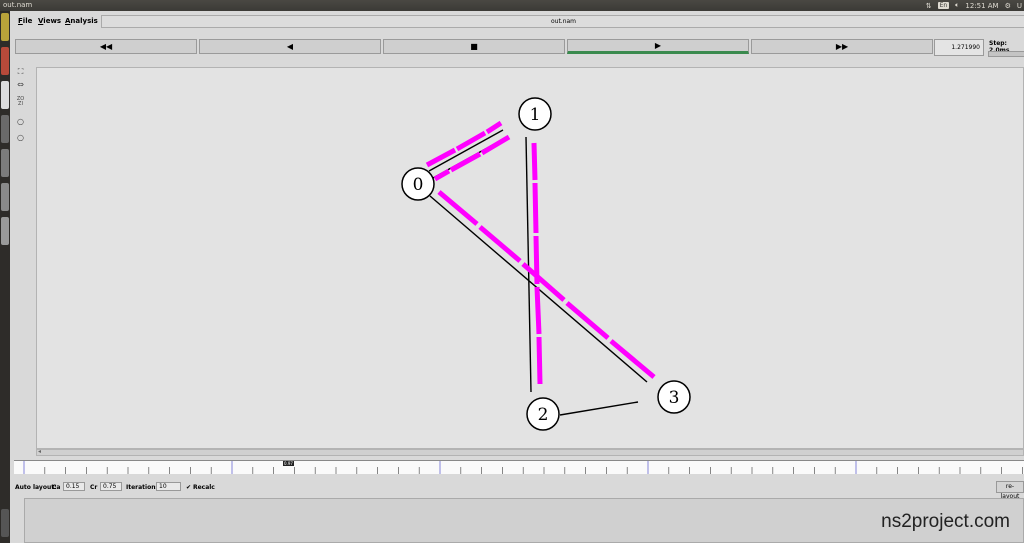 Image resolution: width=1024 pixels, height=543 pixels. I want to click on volume-icon: 🔈︎, so click(957, 5).